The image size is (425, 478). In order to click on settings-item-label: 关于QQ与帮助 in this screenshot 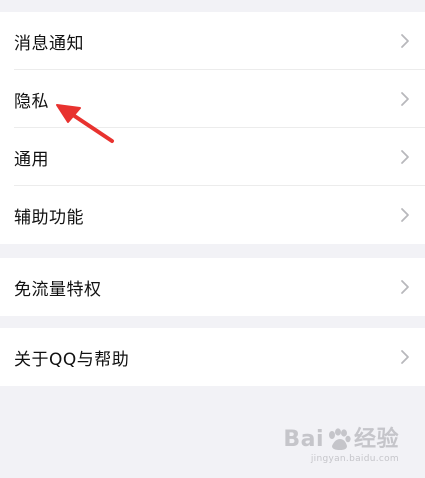, I will do `click(72, 359)`.